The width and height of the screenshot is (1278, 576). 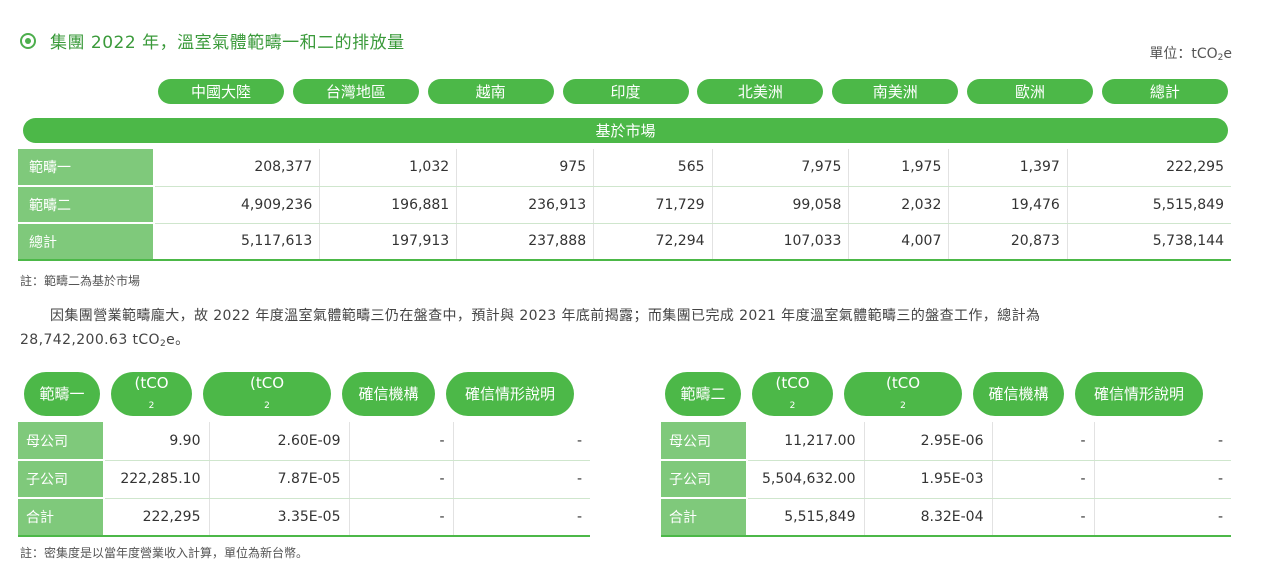 I want to click on table-cell: 208,377, so click(x=237, y=168).